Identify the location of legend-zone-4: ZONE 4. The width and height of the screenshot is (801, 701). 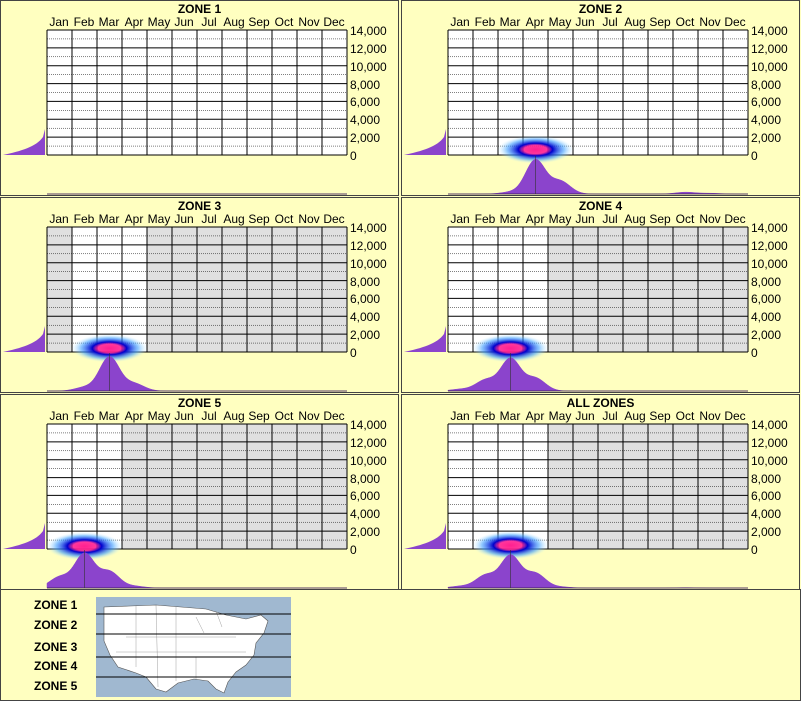
(56, 666).